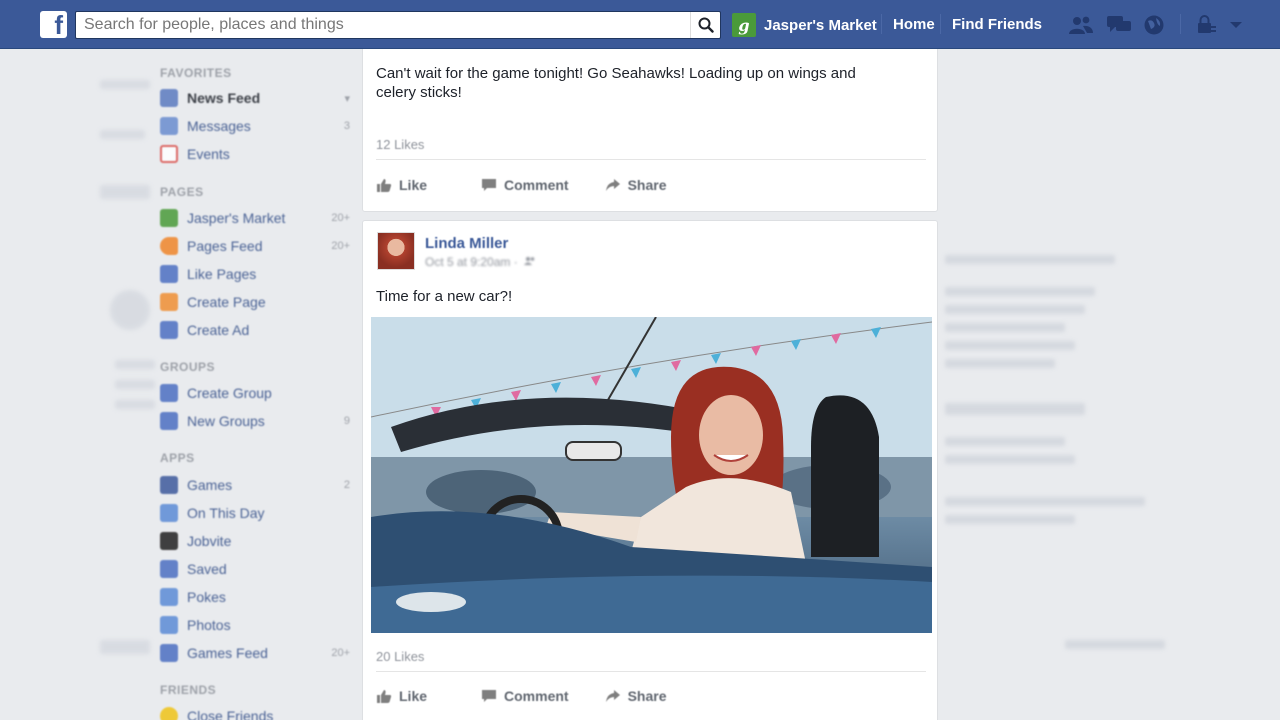 Image resolution: width=1280 pixels, height=720 pixels. I want to click on sidebar-item-news-feed: News Feed ▾, so click(255, 98).